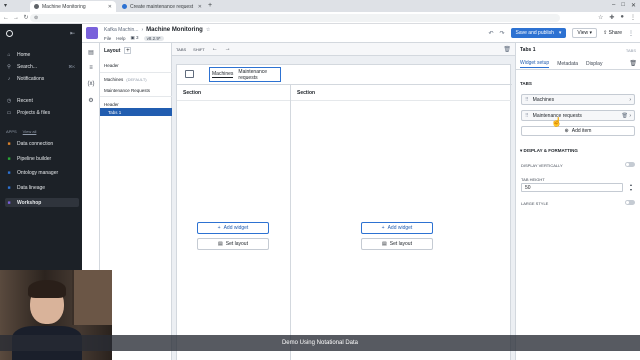 Image resolution: width=640 pixels, height=360 pixels. What do you see at coordinates (630, 100) in the screenshot?
I see `chevron-right-icon: ›` at bounding box center [630, 100].